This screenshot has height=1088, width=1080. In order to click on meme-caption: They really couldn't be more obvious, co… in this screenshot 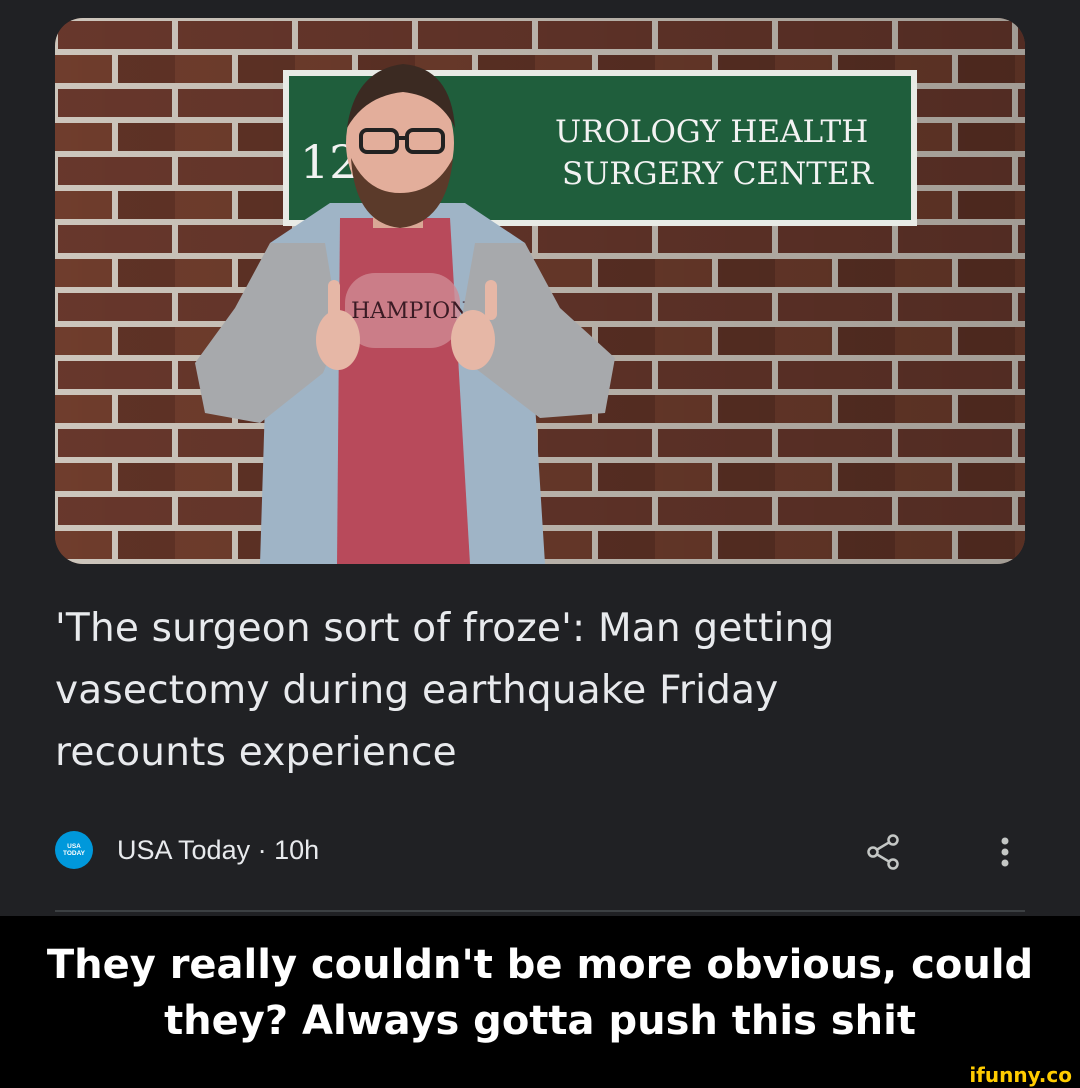, I will do `click(540, 993)`.